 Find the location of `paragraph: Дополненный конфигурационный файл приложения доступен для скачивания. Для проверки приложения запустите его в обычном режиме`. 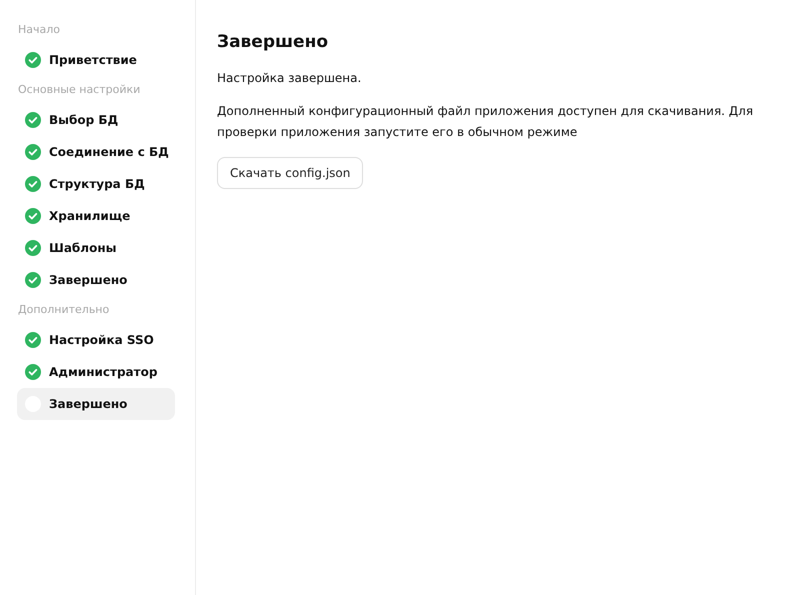

paragraph: Дополненный конфигурационный файл приложения доступен для скачивания. Для проверки приложения запустите его в обычном режиме is located at coordinates (485, 122).